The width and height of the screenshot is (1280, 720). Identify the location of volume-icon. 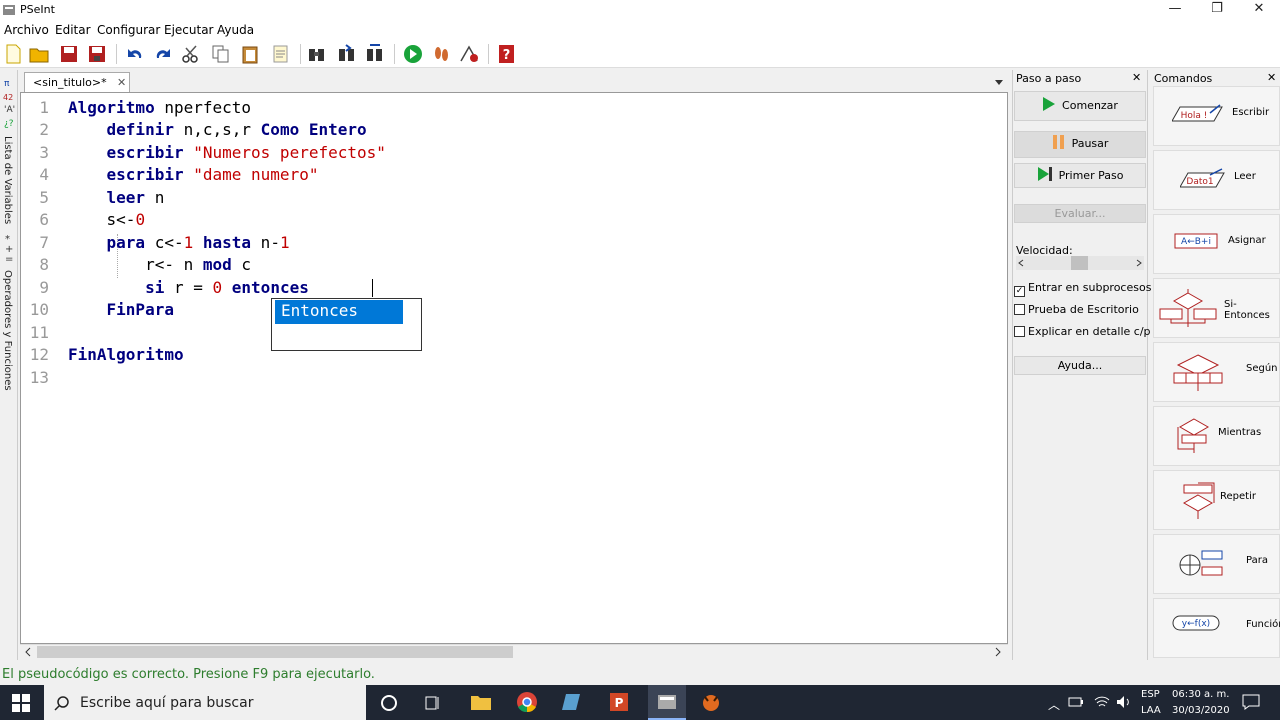
(1124, 702).